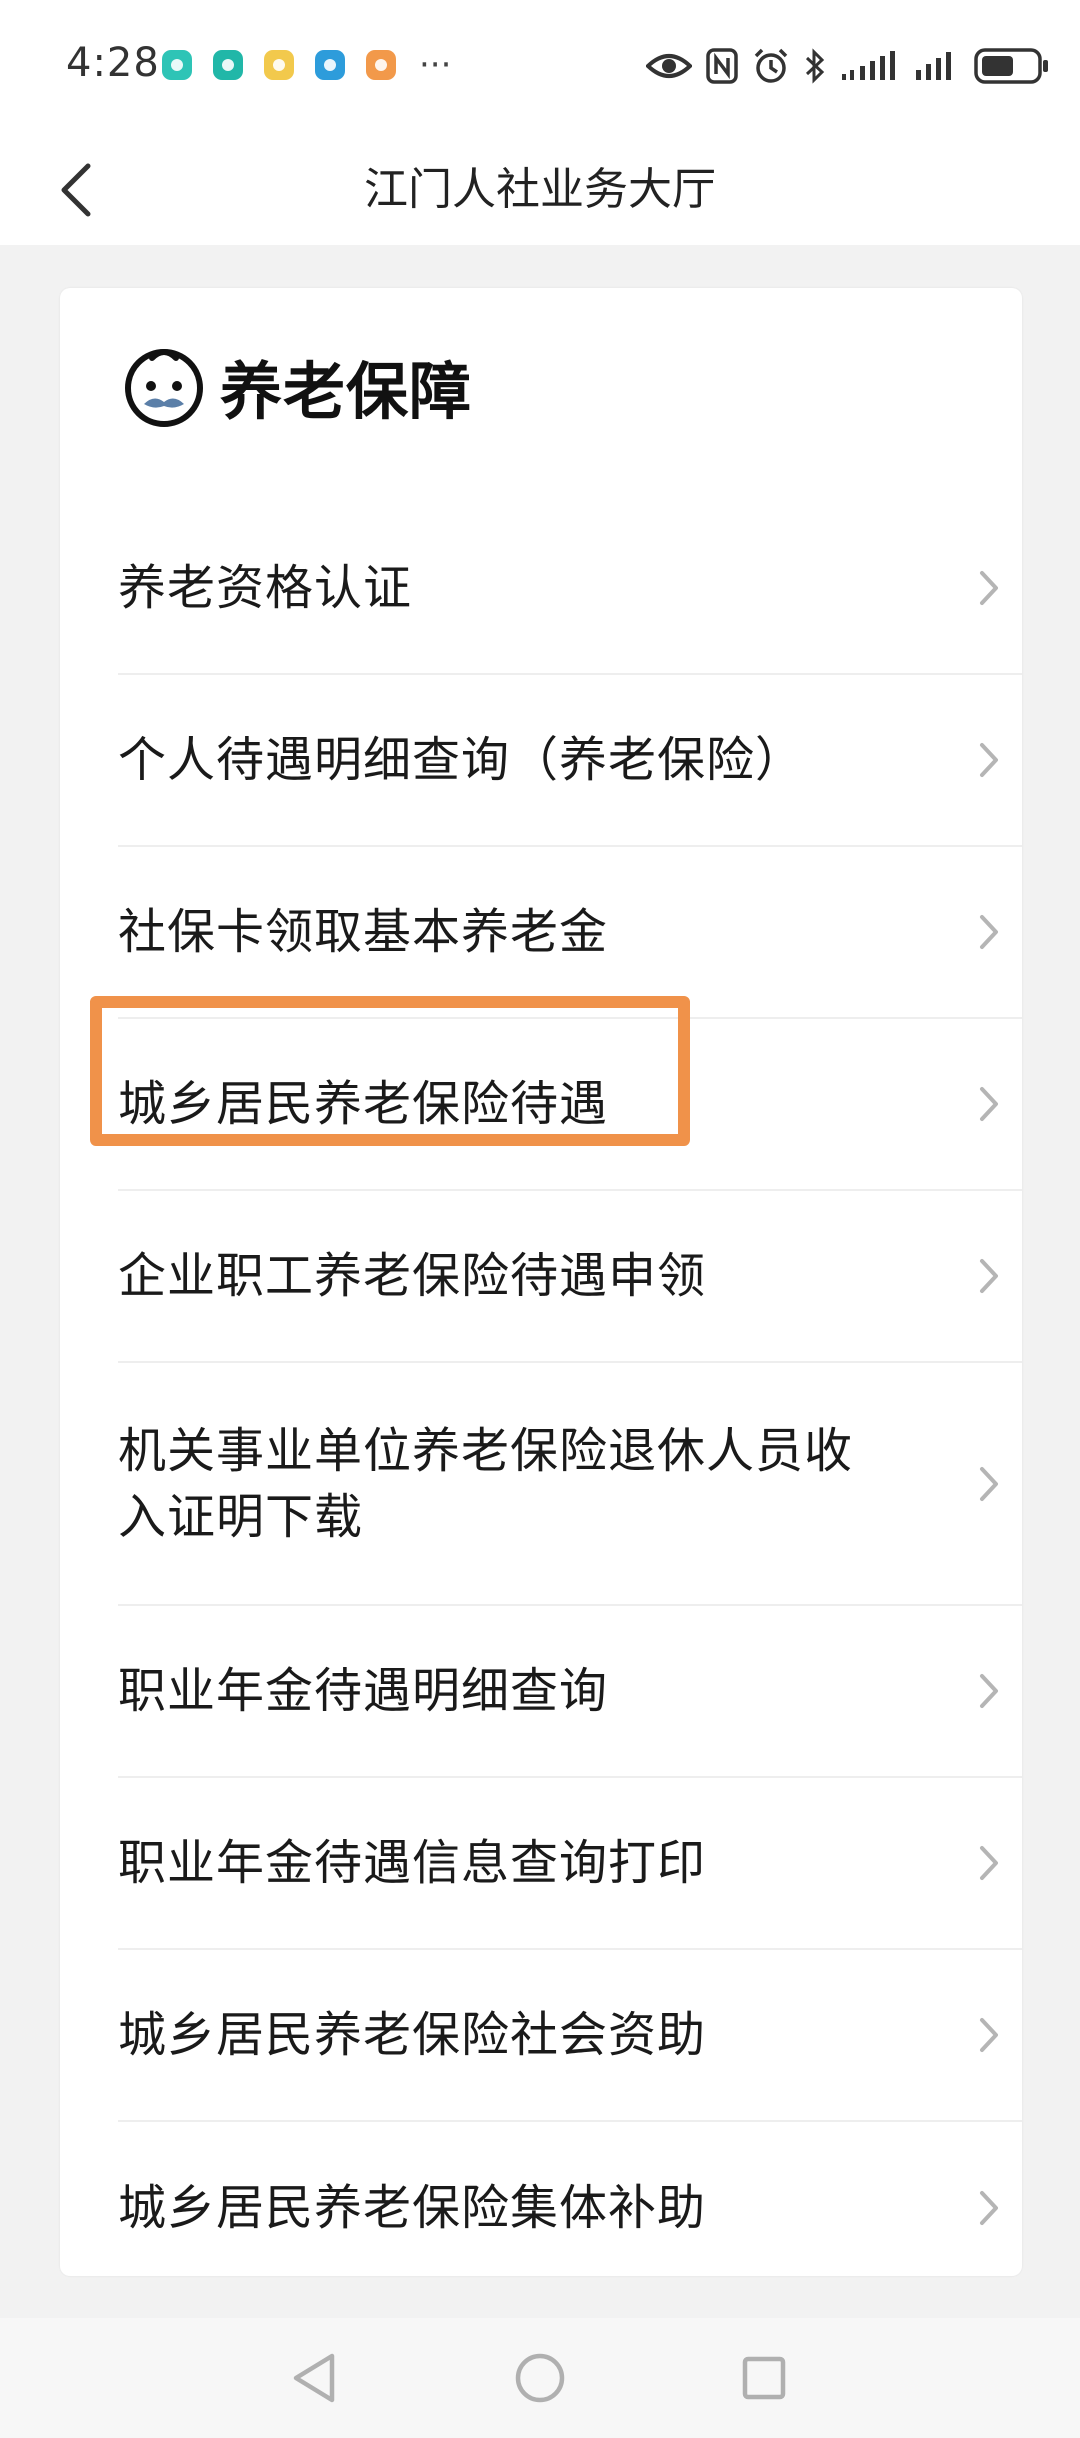 This screenshot has height=2438, width=1080. Describe the element at coordinates (363, 1104) in the screenshot. I see `menu-item-label: 城乡居民养老保险待遇` at that location.